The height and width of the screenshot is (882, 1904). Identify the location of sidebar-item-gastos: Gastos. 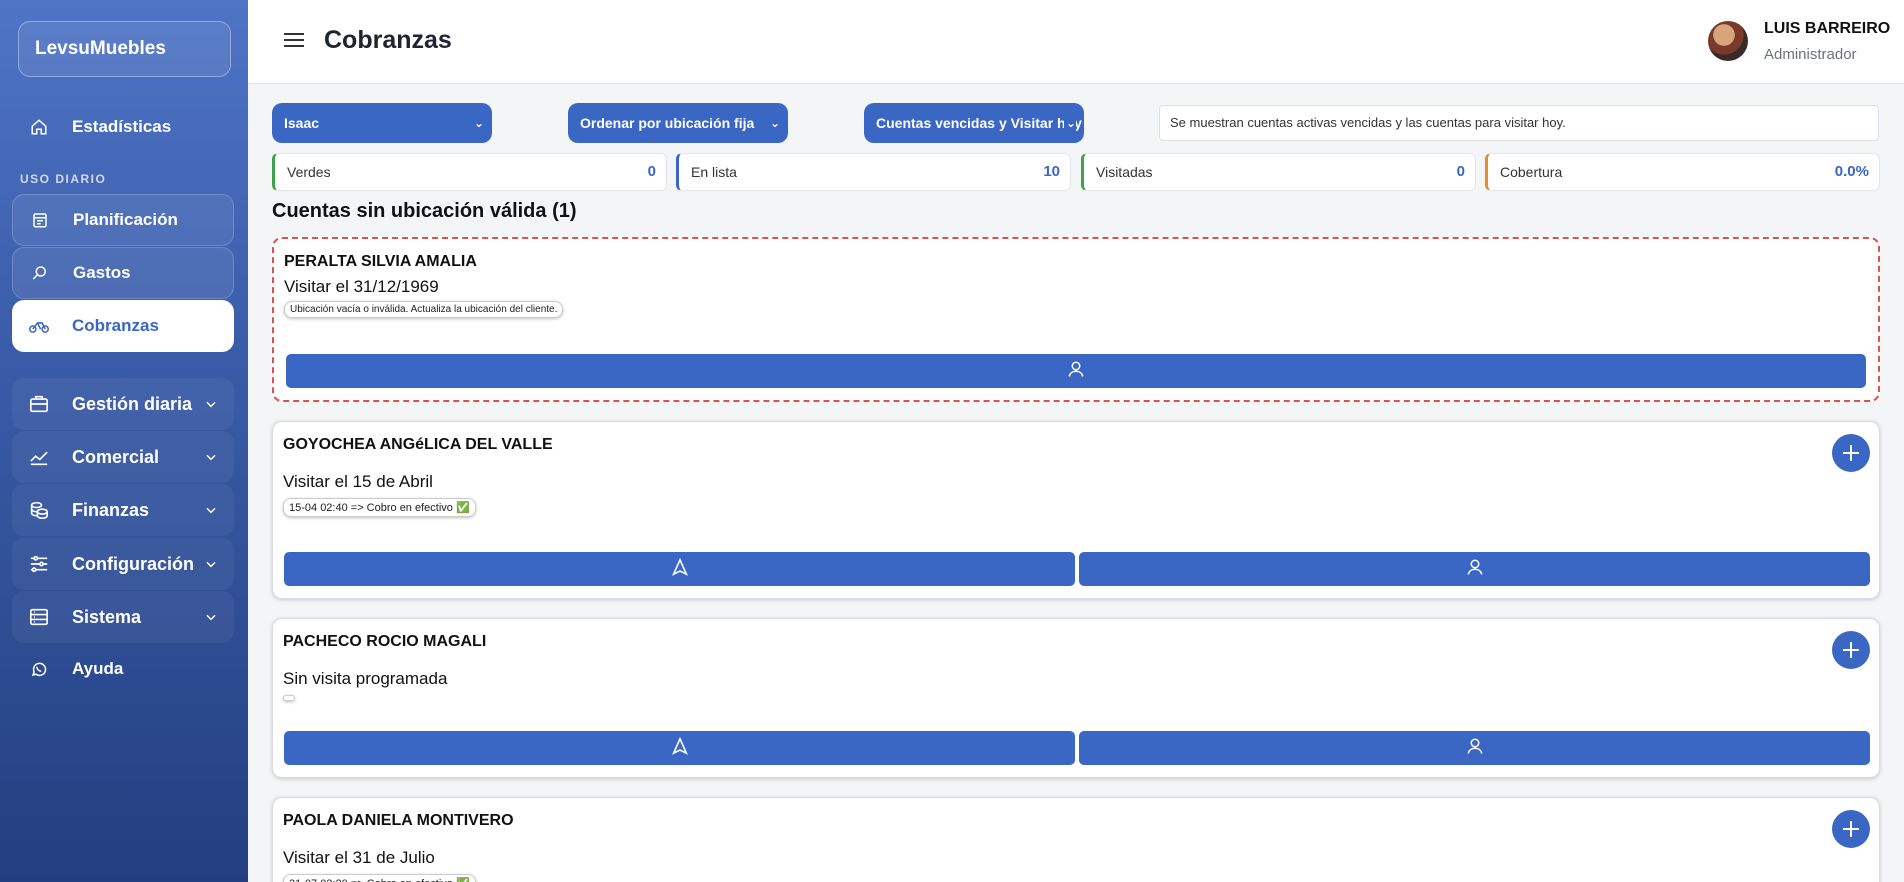
(123, 273).